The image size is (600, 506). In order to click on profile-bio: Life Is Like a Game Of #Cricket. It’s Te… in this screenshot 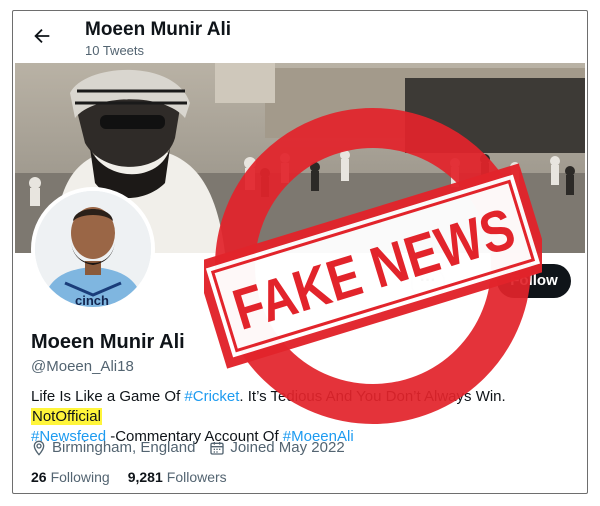, I will do `click(303, 417)`.